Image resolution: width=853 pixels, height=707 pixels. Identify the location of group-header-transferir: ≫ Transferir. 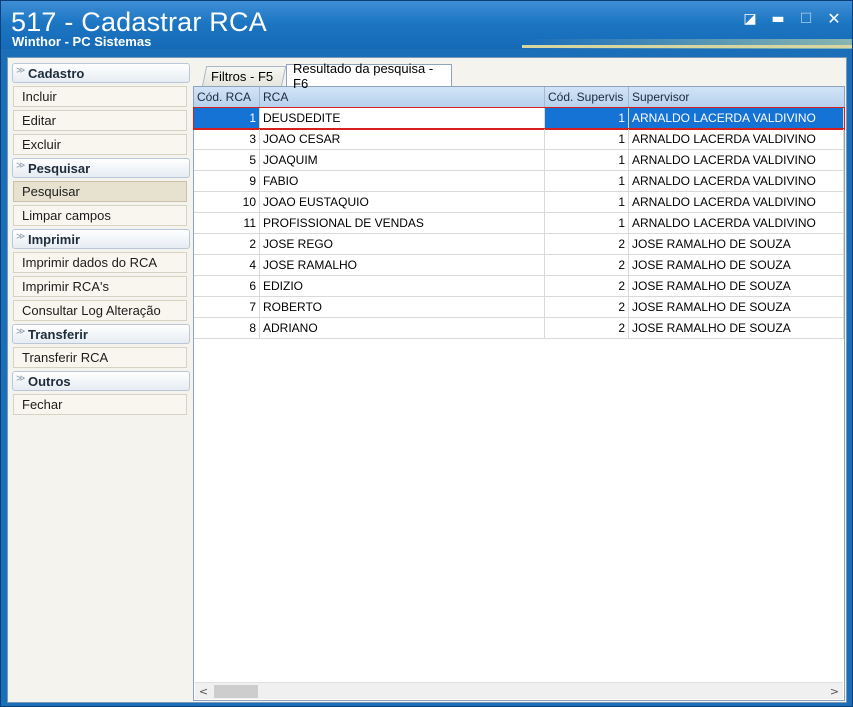
(101, 334).